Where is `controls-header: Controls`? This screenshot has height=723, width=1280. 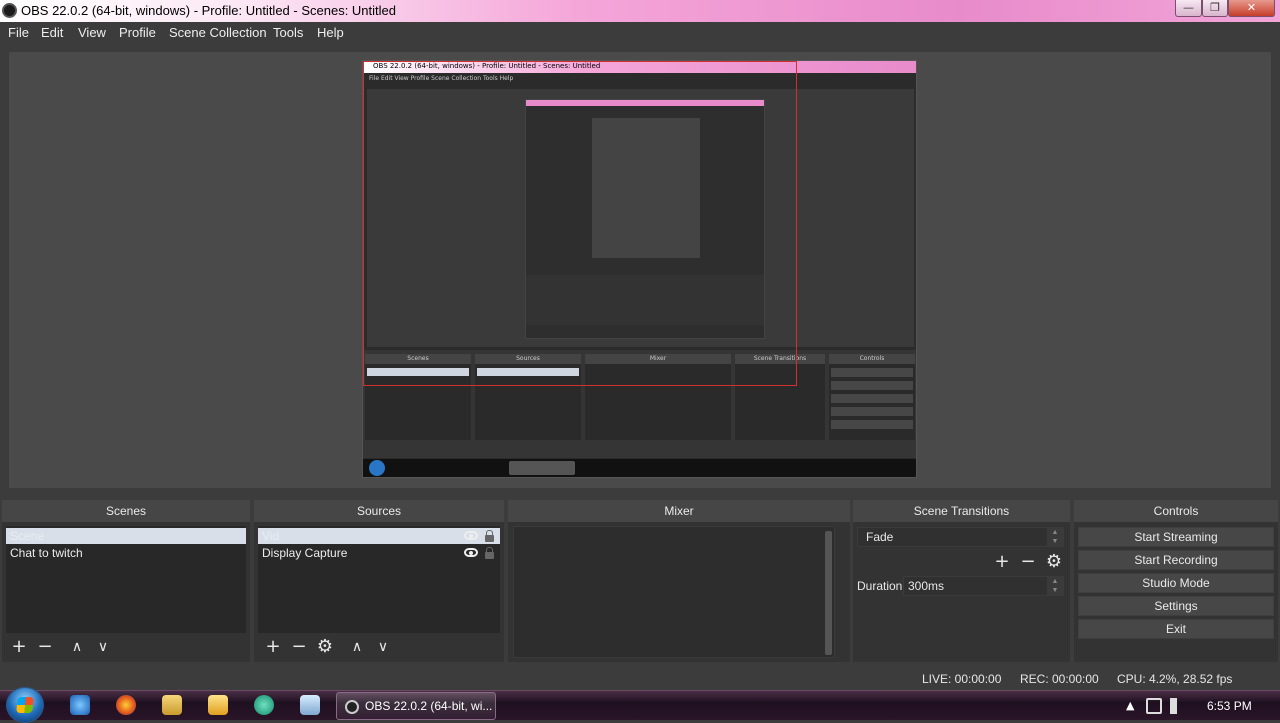 controls-header: Controls is located at coordinates (1176, 511).